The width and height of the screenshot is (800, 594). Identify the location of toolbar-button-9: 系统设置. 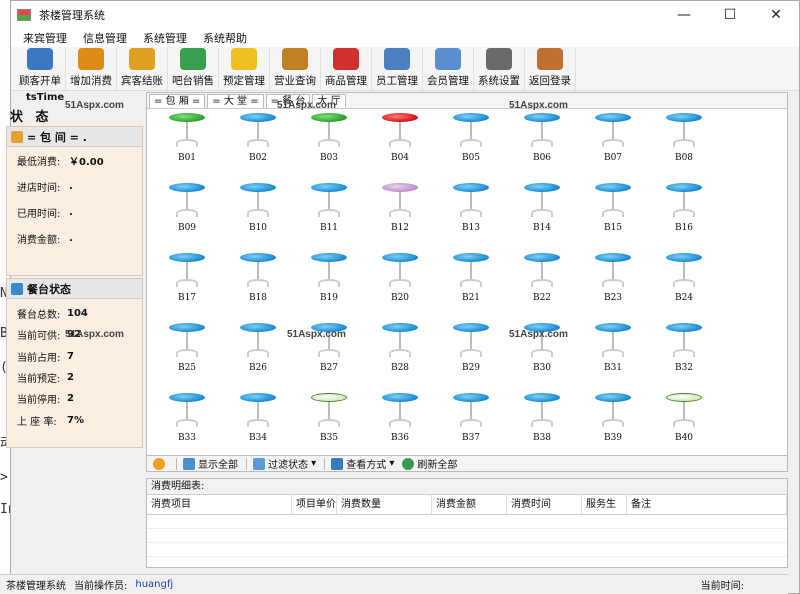
(499, 69).